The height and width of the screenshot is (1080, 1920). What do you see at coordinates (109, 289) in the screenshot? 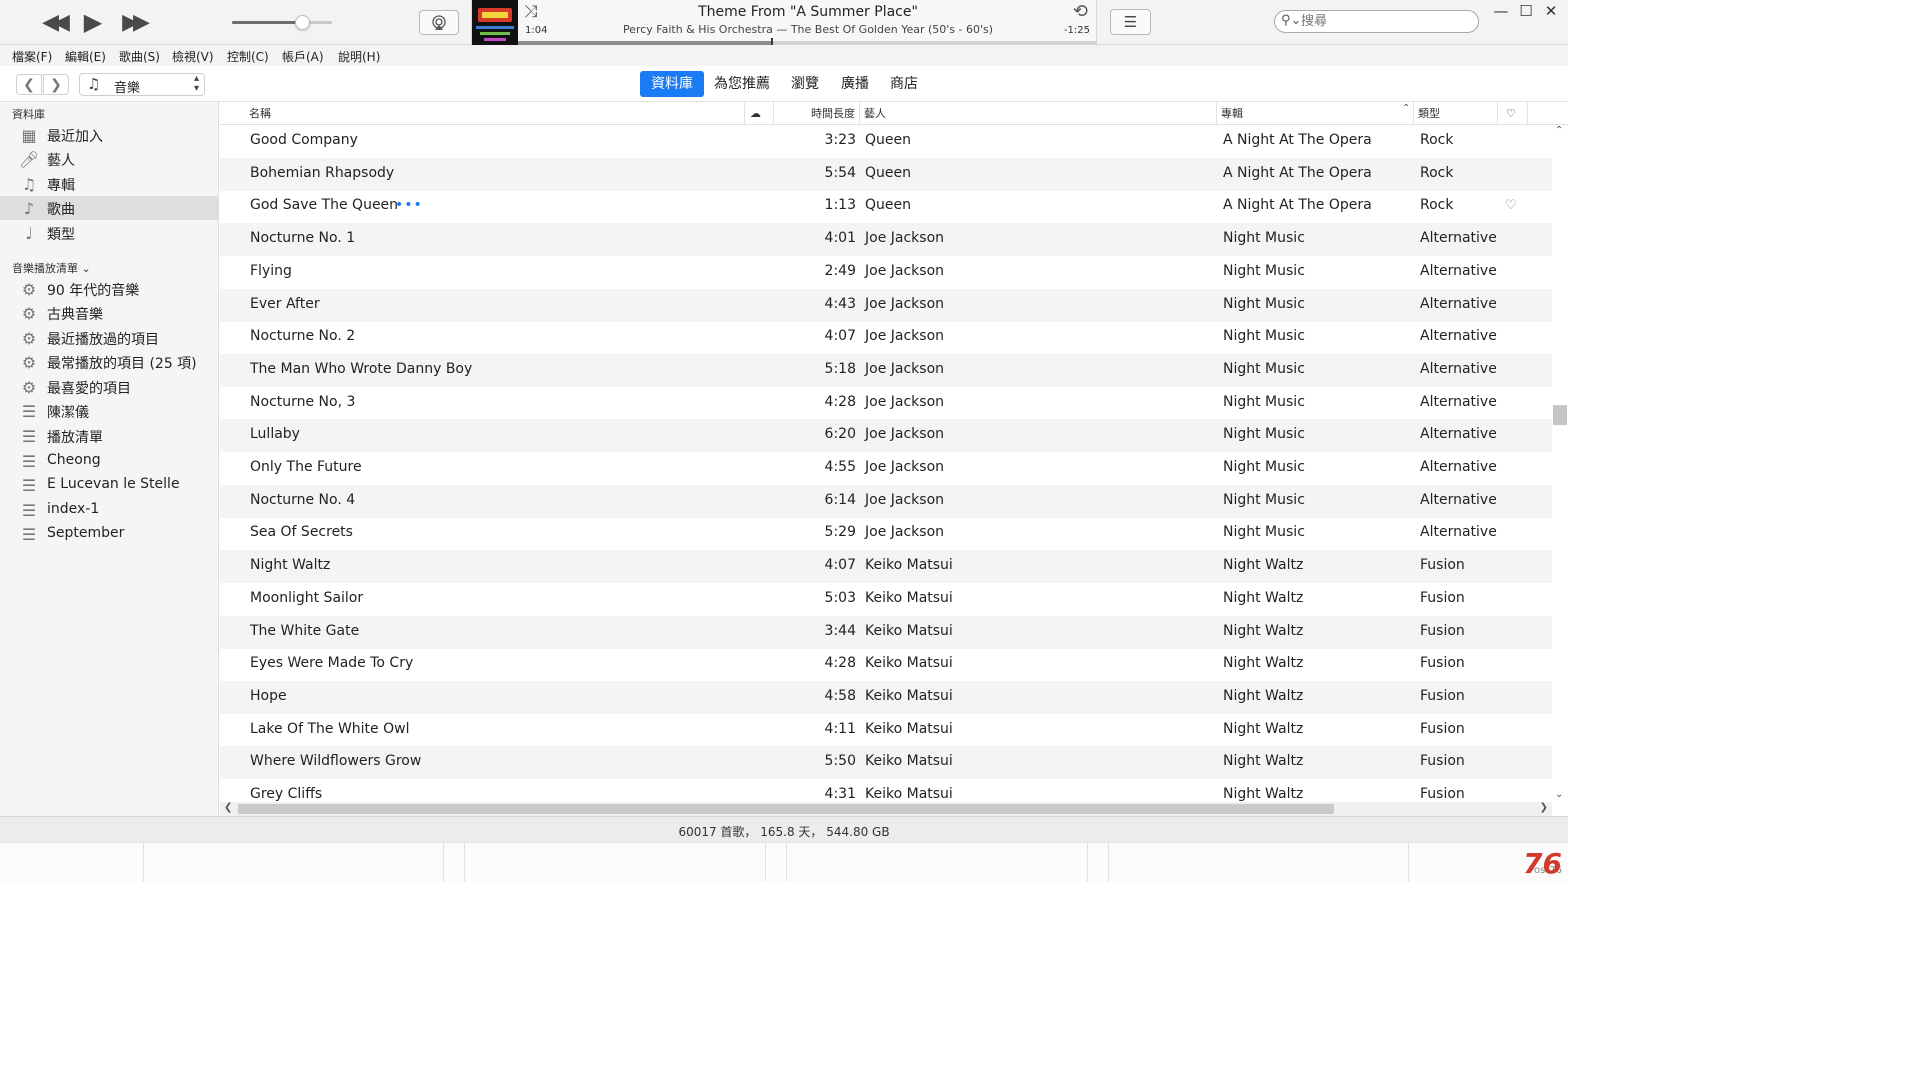
I see `sidebar-playlist-90s: ⚙ 90 年代的音樂` at bounding box center [109, 289].